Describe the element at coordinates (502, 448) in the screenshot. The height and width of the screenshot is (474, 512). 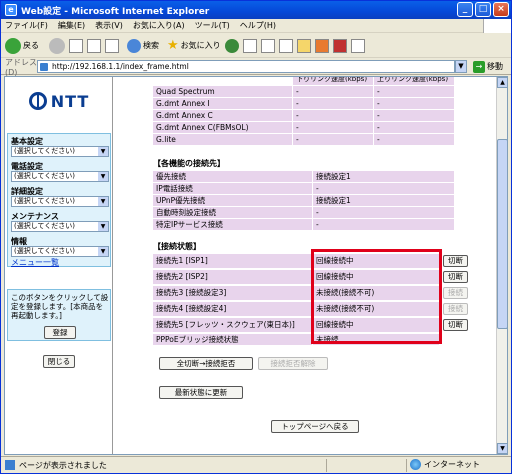
I see `scroll-down-icon: ▼` at that location.